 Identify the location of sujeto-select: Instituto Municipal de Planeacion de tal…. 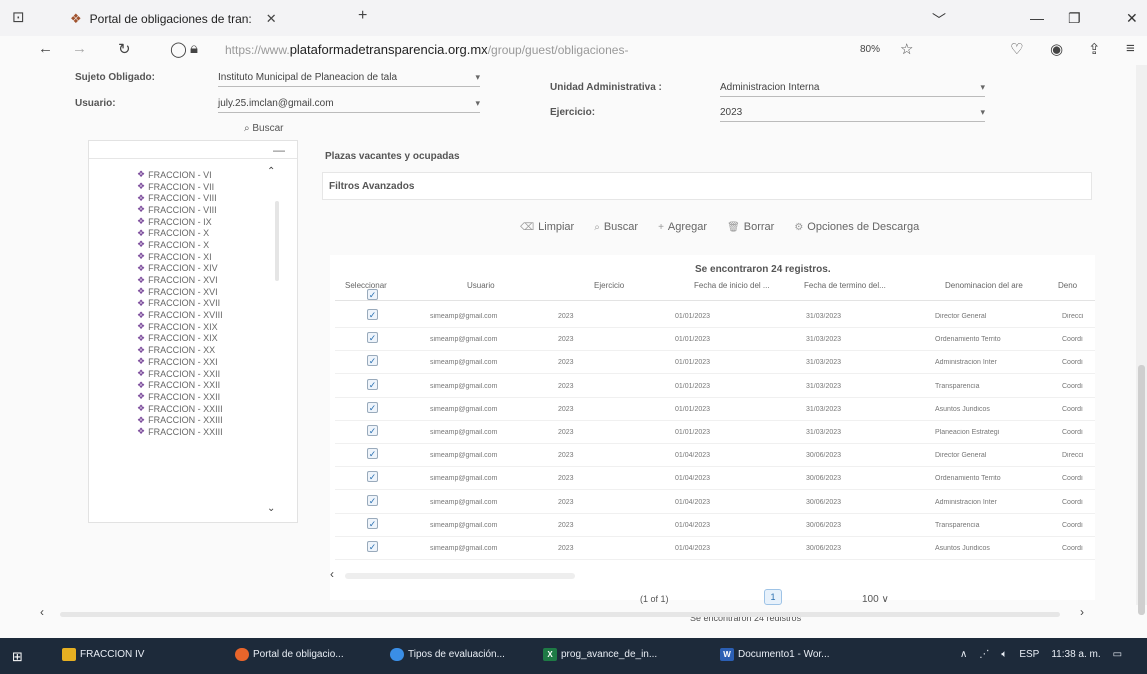
(349, 79).